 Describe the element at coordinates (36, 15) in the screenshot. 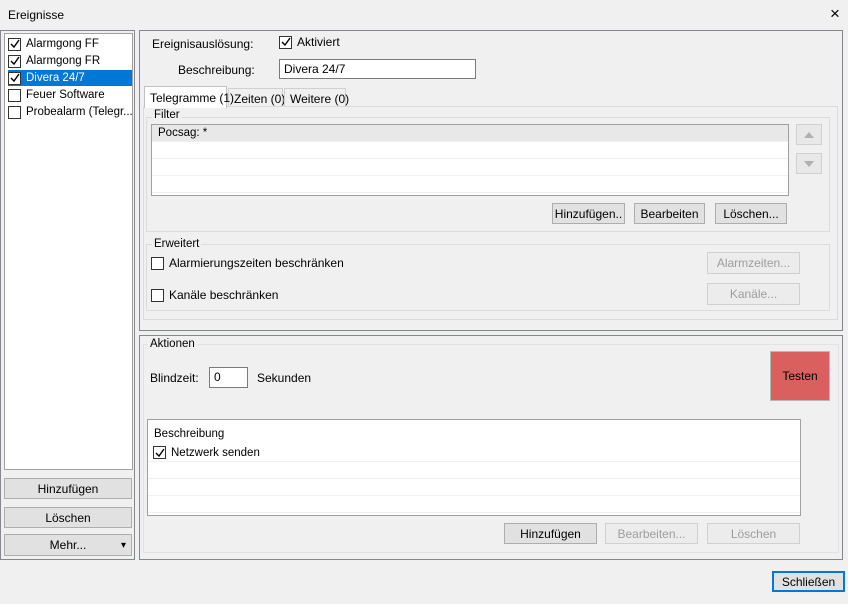

I see `window-title: Ereignisse` at that location.